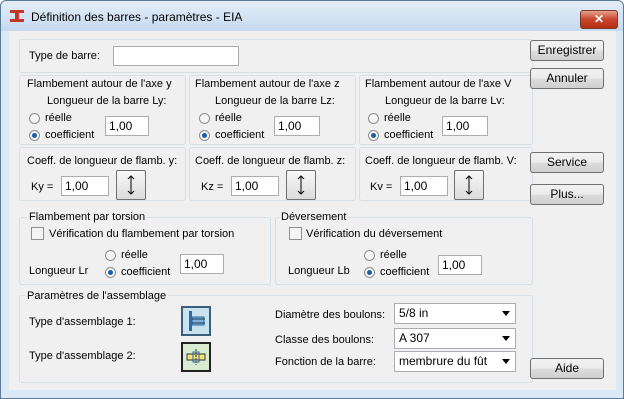 The width and height of the screenshot is (624, 399). I want to click on buckling-v-title: Flambement autour de l'axe V, so click(438, 84).